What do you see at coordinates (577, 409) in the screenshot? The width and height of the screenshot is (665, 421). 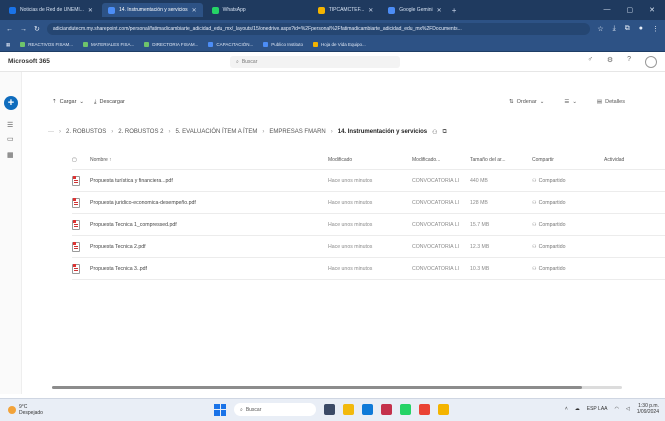 I see `cloud-icon: ☁` at bounding box center [577, 409].